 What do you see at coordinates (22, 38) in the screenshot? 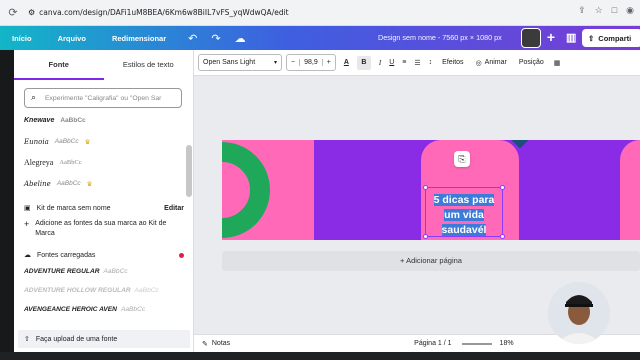
I see `home-button: Início` at bounding box center [22, 38].